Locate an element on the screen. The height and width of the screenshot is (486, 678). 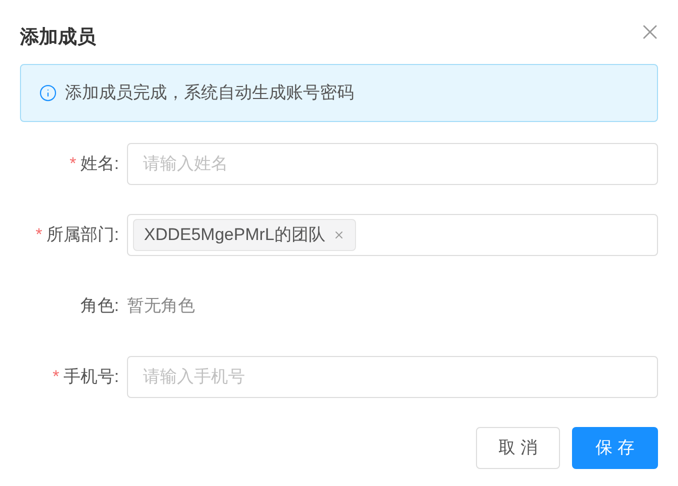
department-select: XDDE5MgePMrL的团队 is located at coordinates (392, 235).